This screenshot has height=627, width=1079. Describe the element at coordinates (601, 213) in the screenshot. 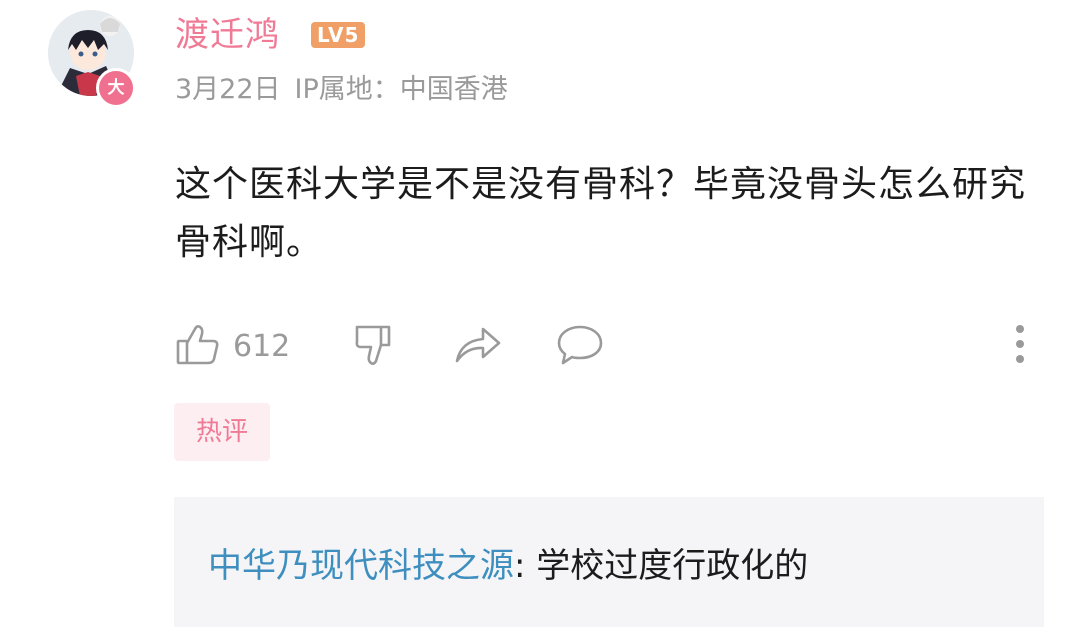

I see `comment-text: 这个医科大学是不是没有骨科？毕竟没骨头怎么研究骨科啊。` at that location.